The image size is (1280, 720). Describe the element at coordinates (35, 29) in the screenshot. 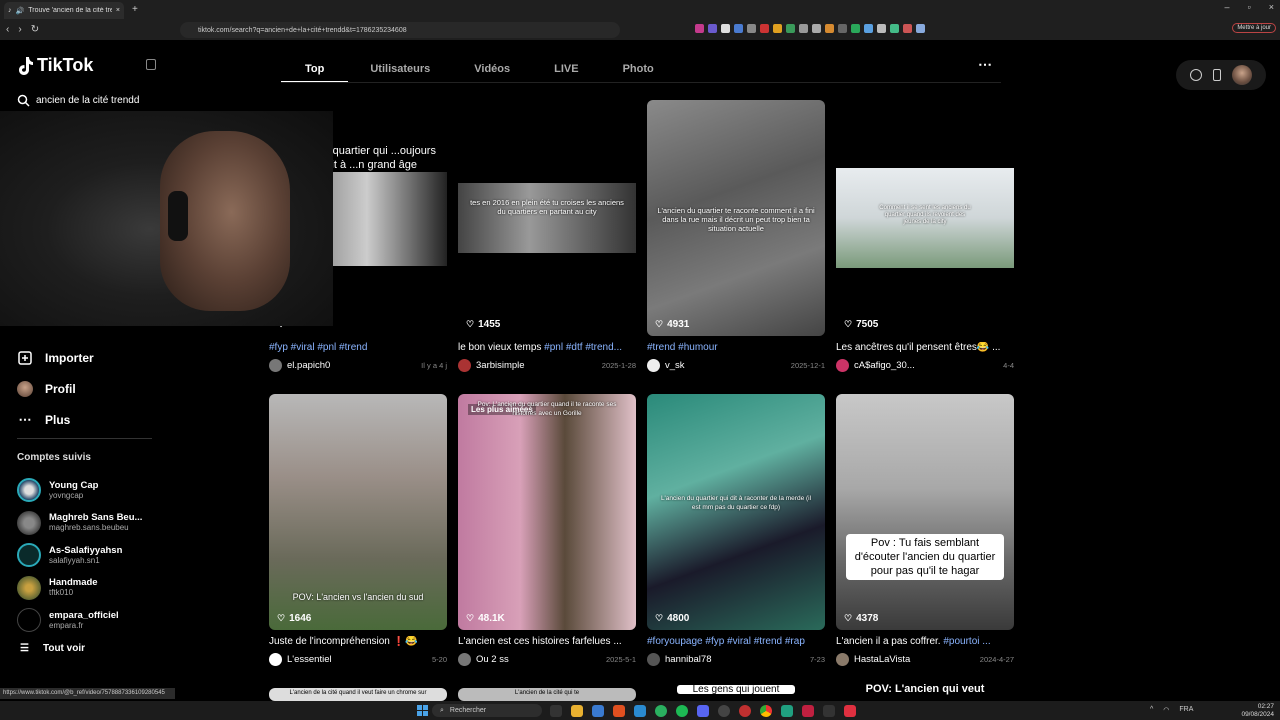

I see `reload-icon: ↻` at that location.